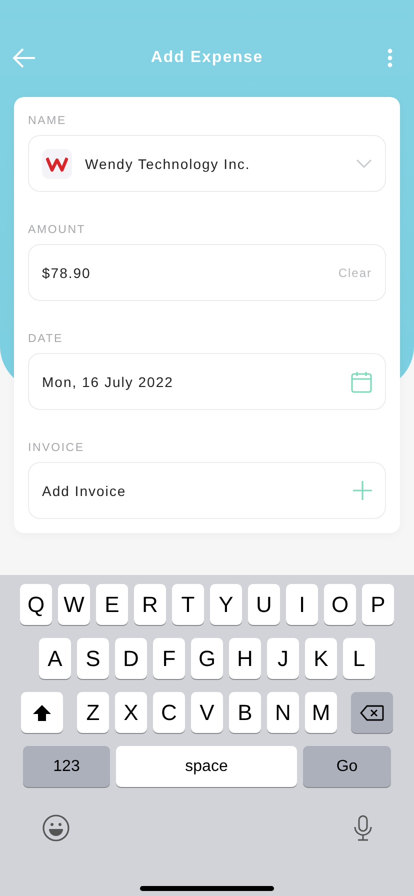 The height and width of the screenshot is (896, 414). I want to click on backspace-icon, so click(372, 712).